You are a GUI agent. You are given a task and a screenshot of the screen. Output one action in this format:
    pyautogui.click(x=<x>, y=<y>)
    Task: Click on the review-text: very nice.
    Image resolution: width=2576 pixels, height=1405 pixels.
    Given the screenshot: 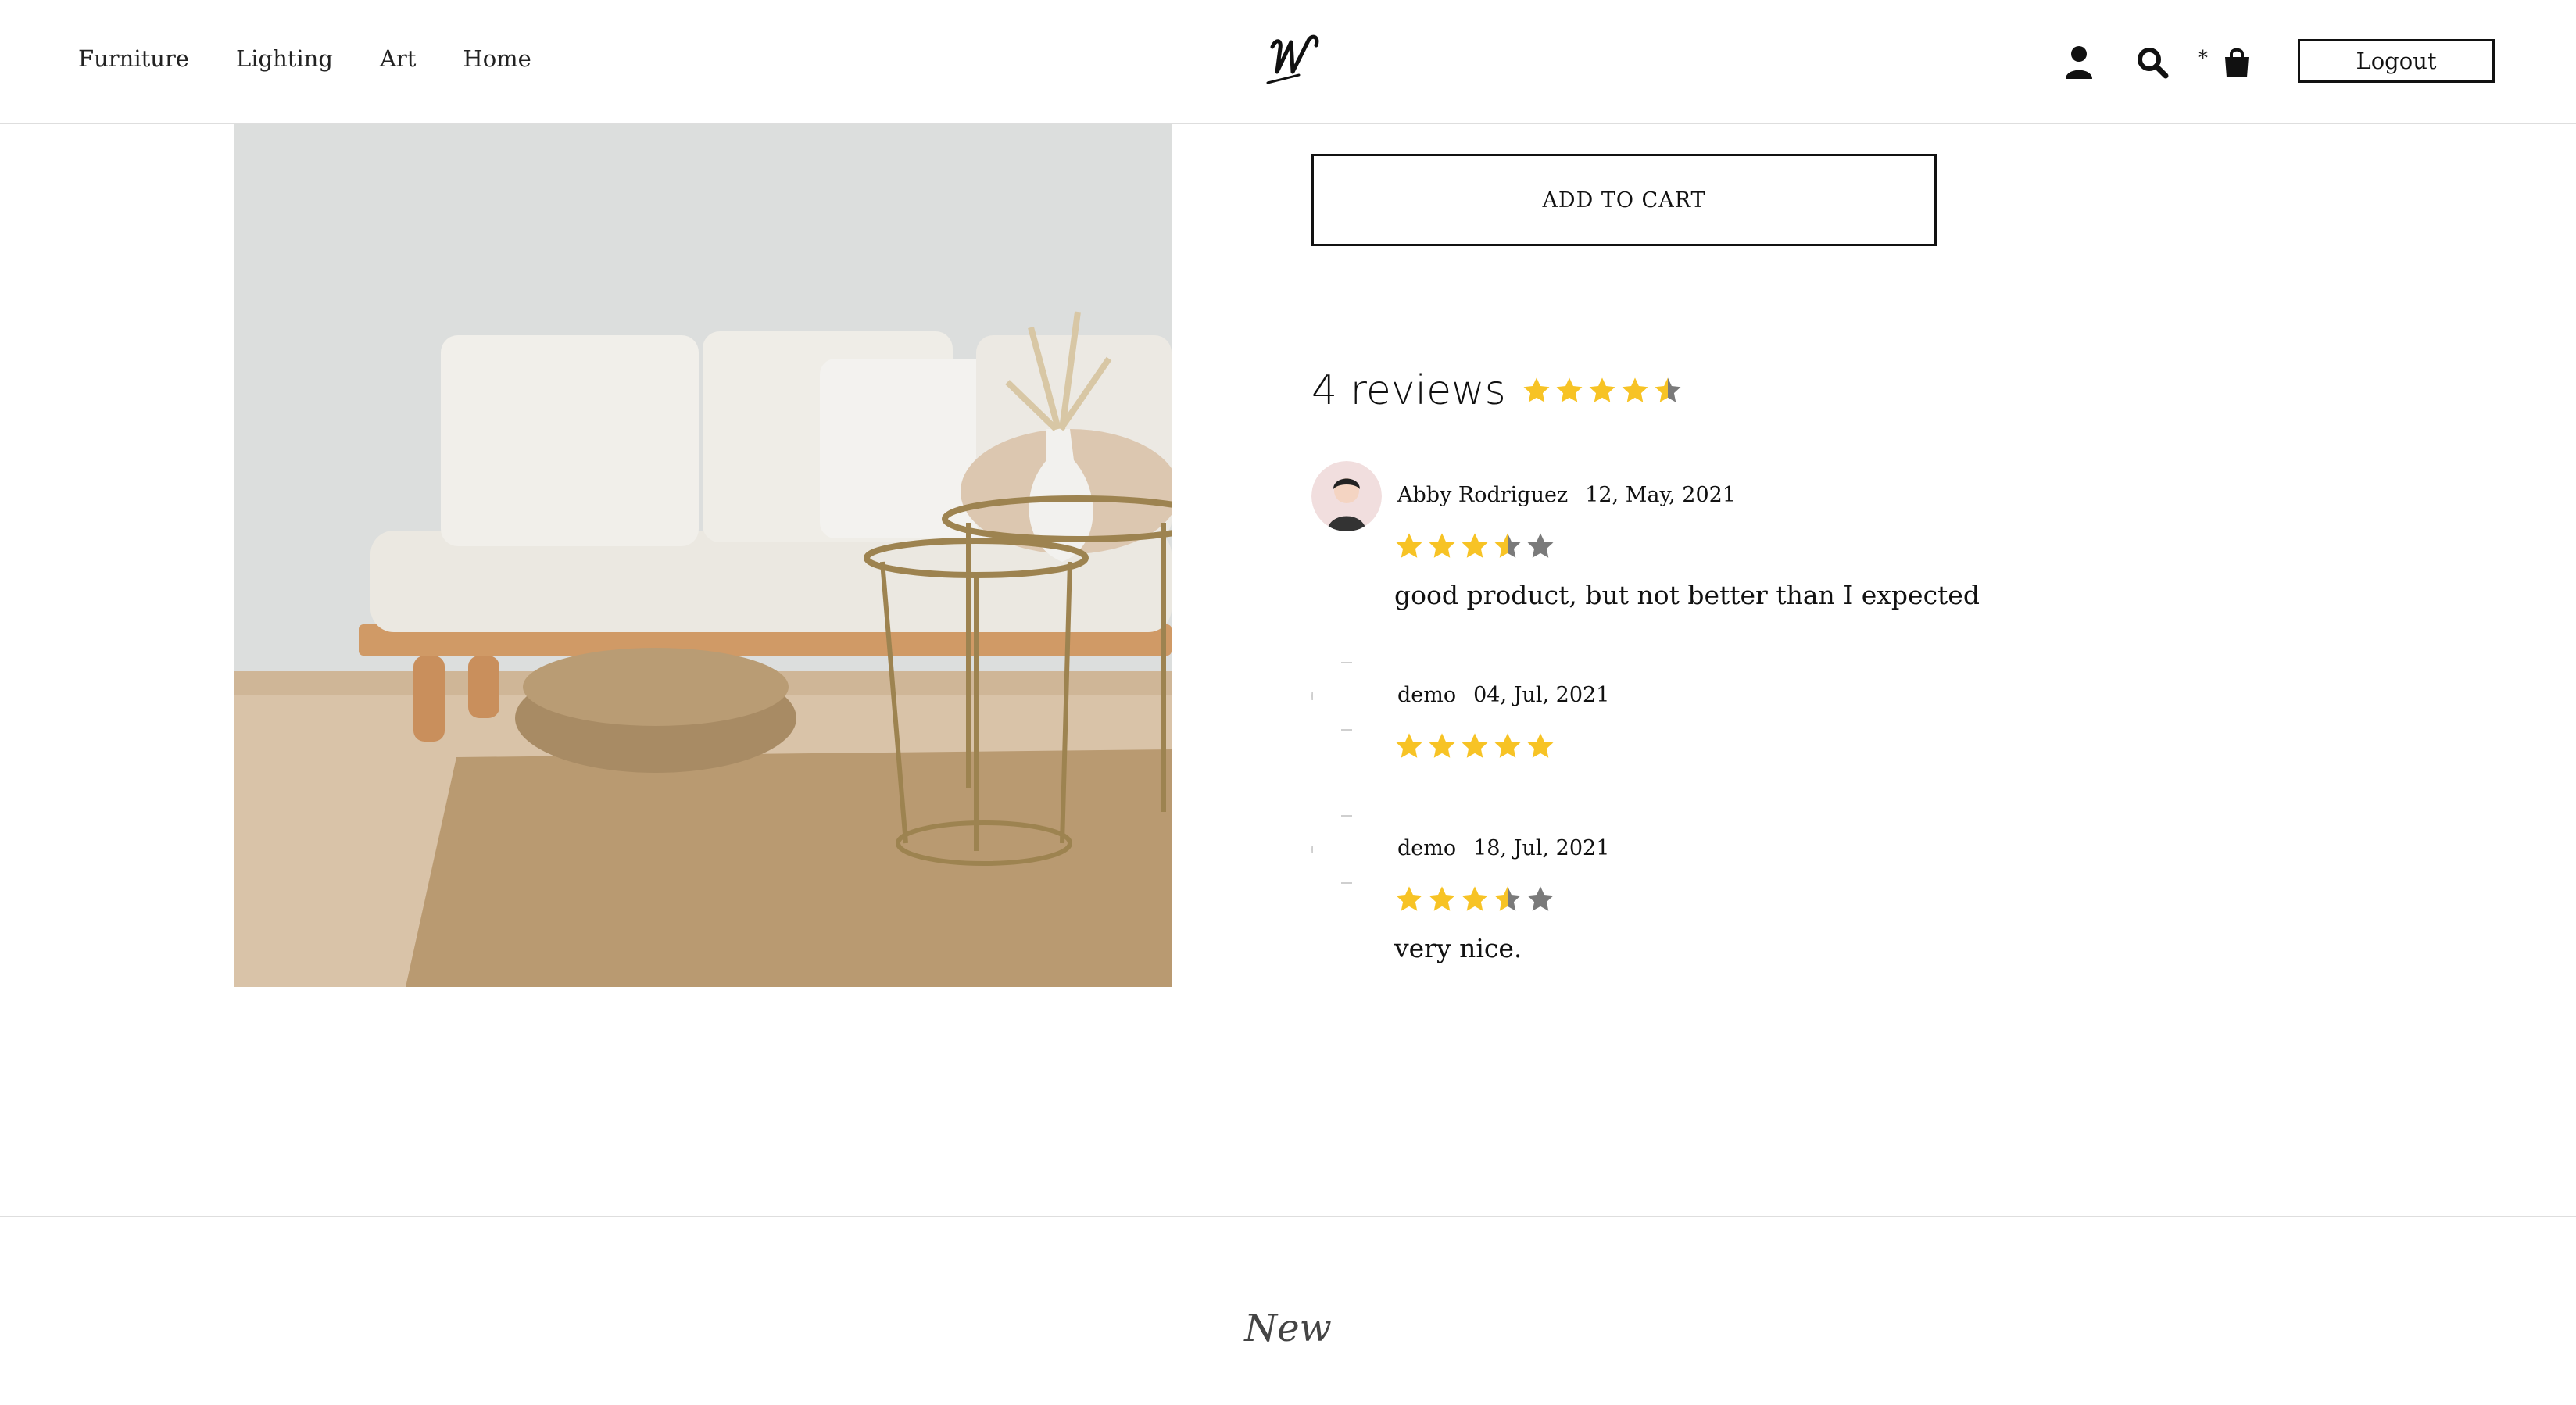 What is the action you would take?
    pyautogui.click(x=1458, y=948)
    